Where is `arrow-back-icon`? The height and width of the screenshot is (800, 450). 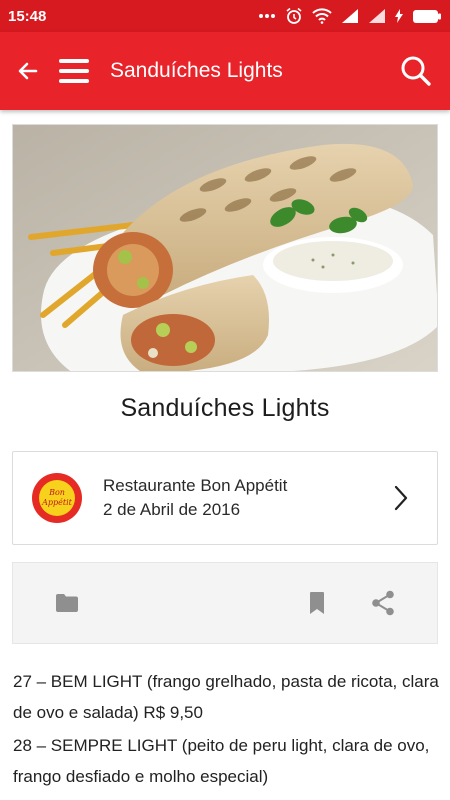 arrow-back-icon is located at coordinates (28, 71).